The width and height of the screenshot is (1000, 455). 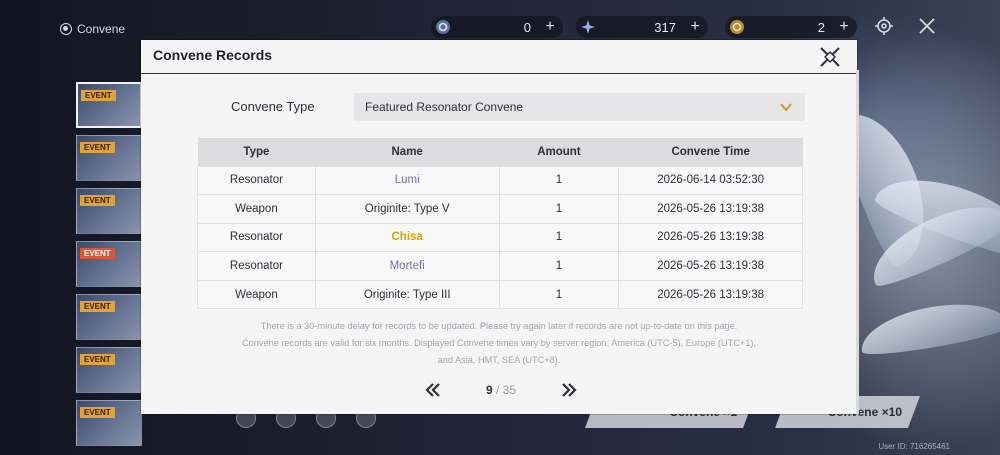 I want to click on dialog-title: Convene Records, so click(x=213, y=55).